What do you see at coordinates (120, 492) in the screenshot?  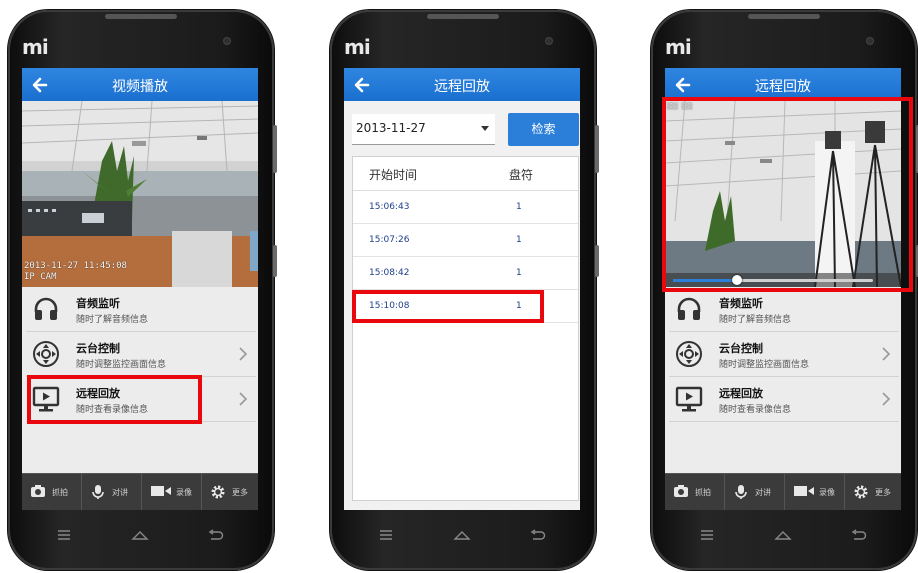 I see `tool-label: 对讲` at bounding box center [120, 492].